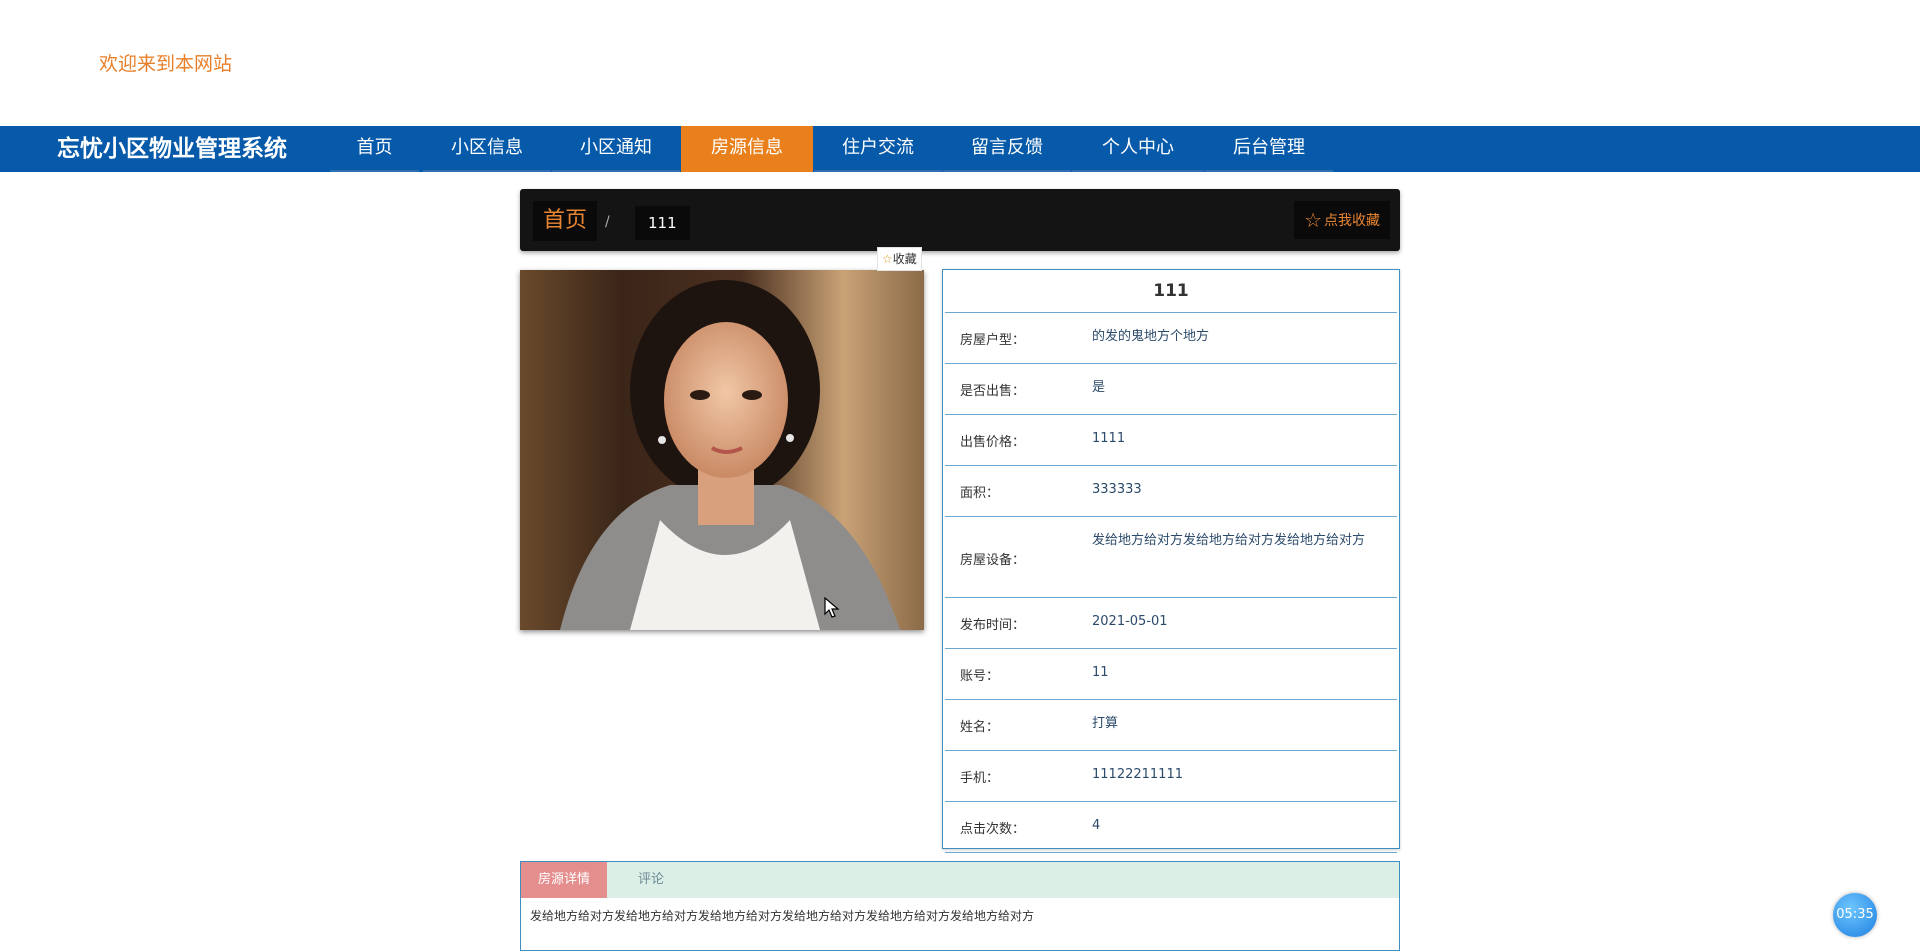  What do you see at coordinates (1137, 774) in the screenshot?
I see `detail-value: 11122211111` at bounding box center [1137, 774].